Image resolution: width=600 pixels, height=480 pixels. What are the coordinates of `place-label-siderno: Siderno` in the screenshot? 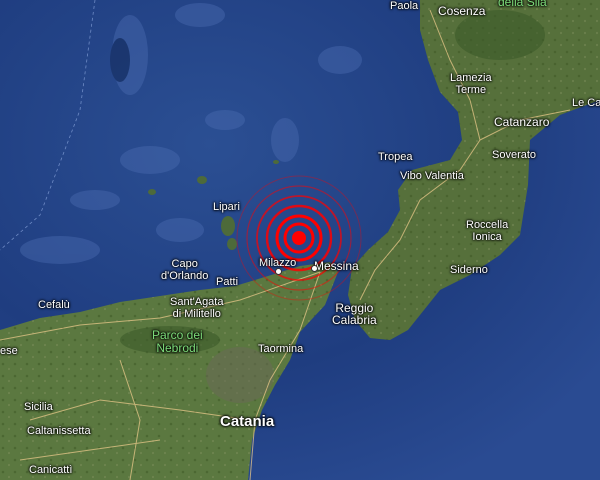 It's located at (469, 270).